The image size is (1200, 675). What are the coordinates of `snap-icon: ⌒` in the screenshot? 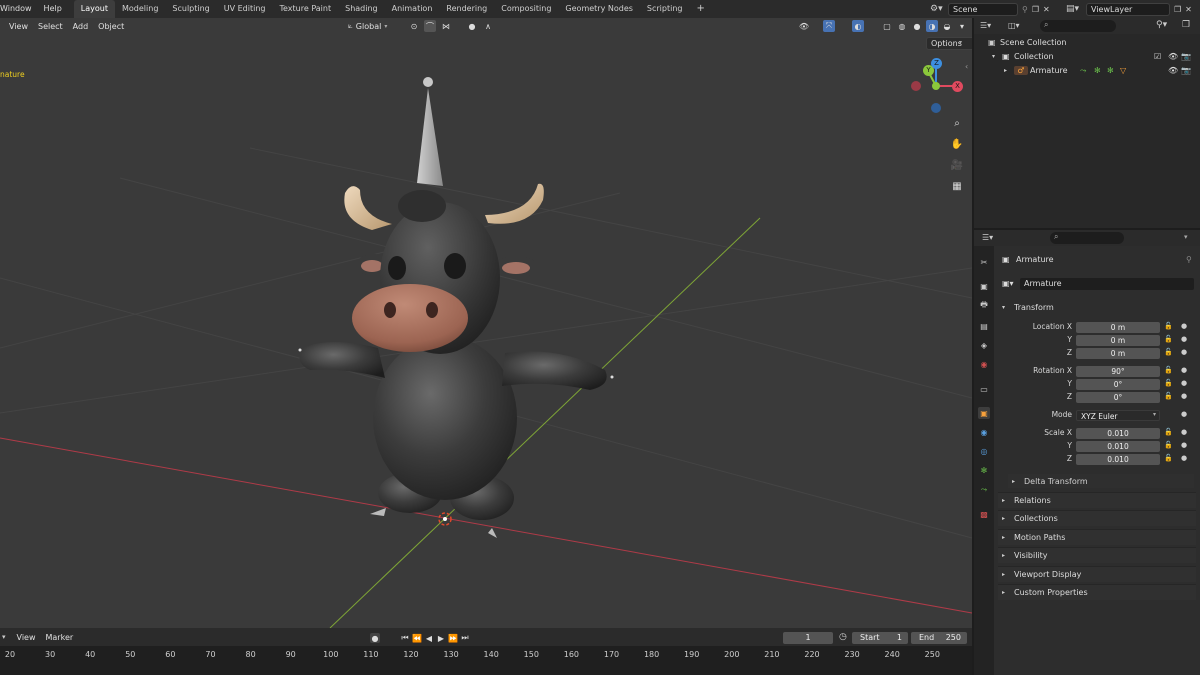 It's located at (430, 26).